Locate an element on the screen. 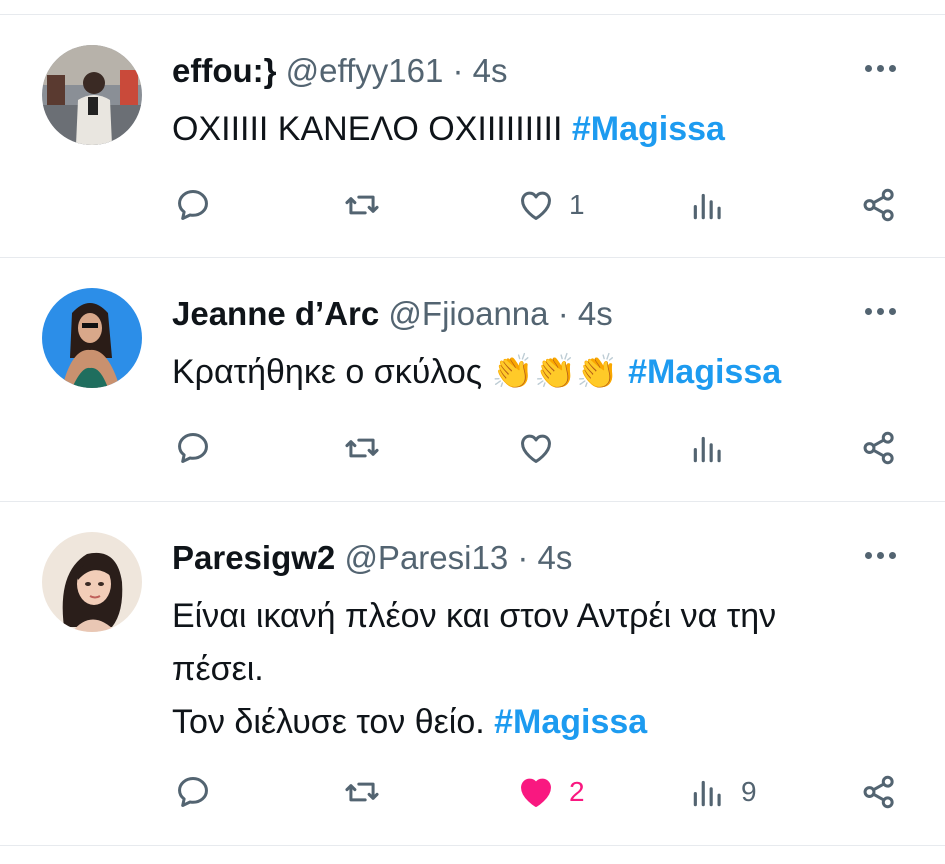  user-handle: @Paresi13 is located at coordinates (426, 557).